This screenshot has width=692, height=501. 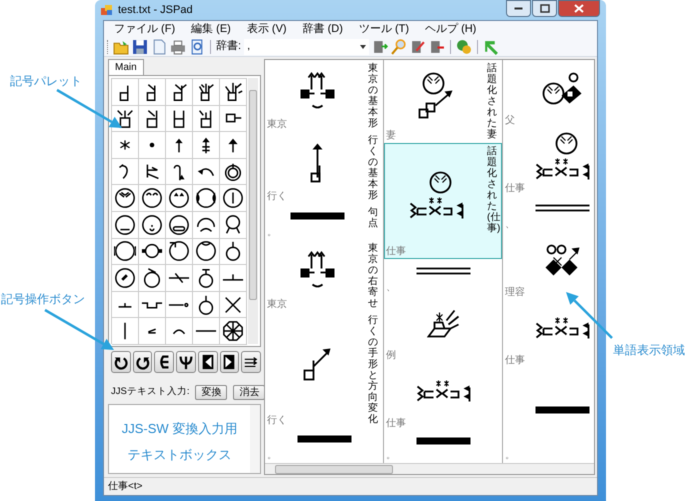 What do you see at coordinates (518, 8) in the screenshot?
I see `minimize-button` at bounding box center [518, 8].